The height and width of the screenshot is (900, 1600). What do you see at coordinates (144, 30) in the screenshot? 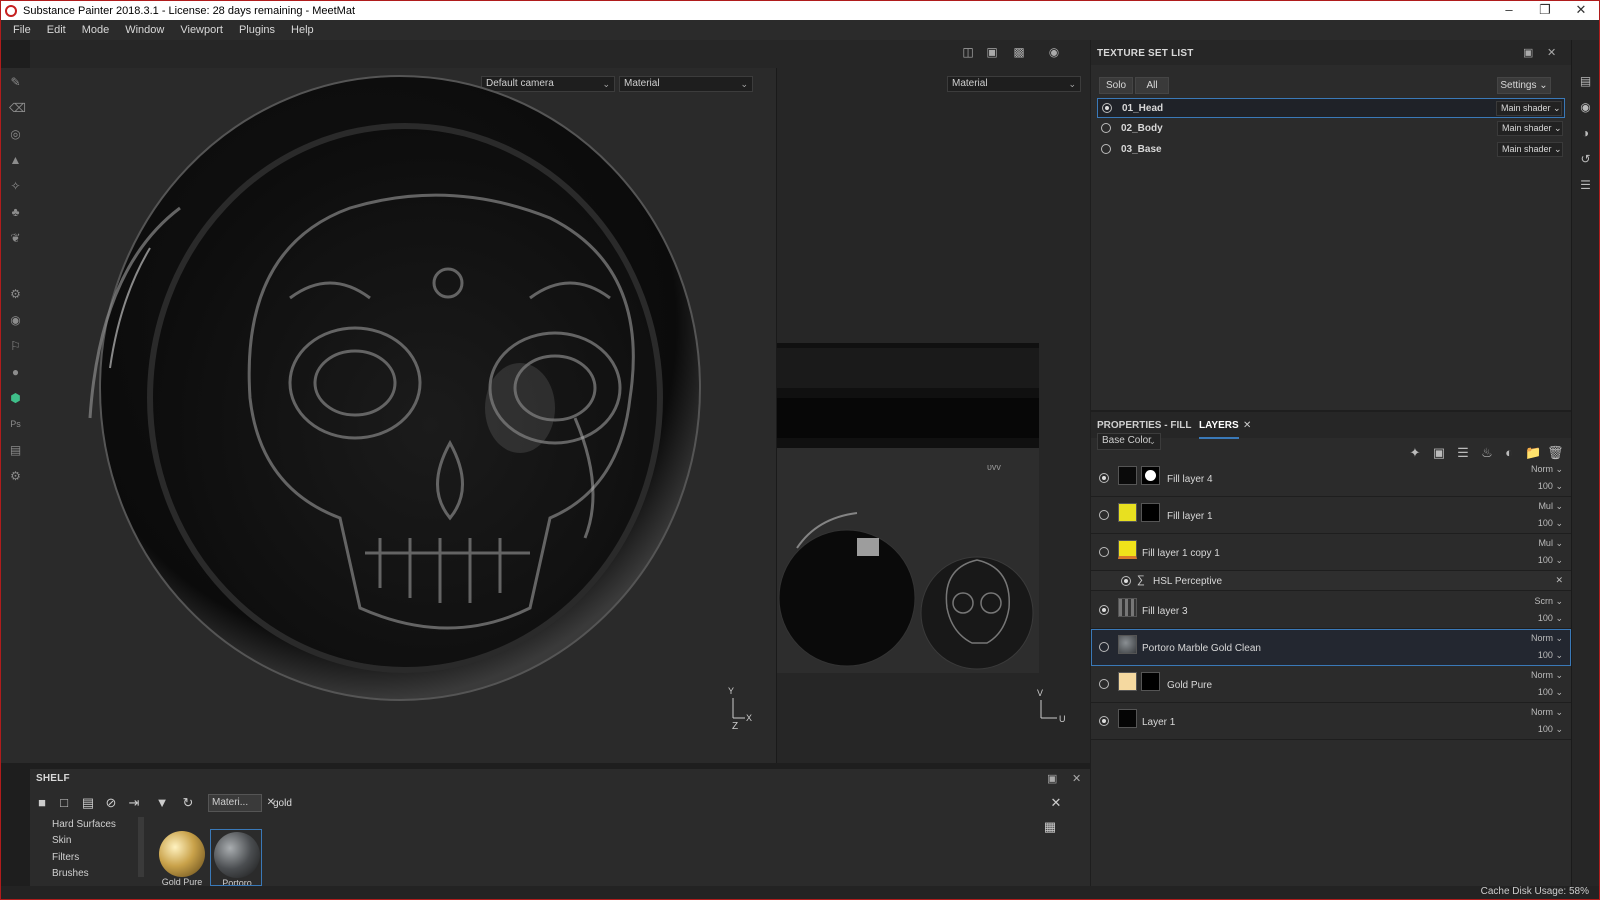
I see `menu-window: Window` at bounding box center [144, 30].